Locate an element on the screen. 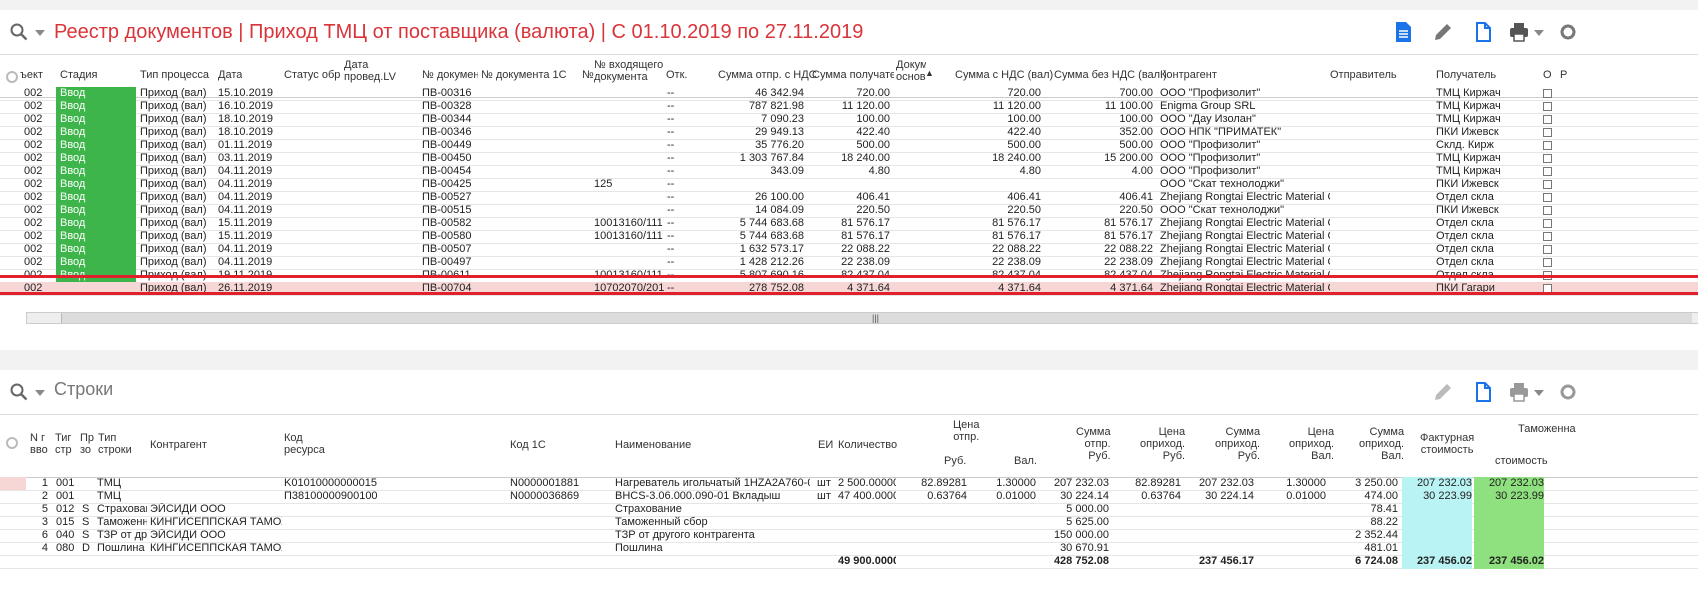 The height and width of the screenshot is (609, 1698). col-date-lv: Дата провед.LV is located at coordinates (370, 71).